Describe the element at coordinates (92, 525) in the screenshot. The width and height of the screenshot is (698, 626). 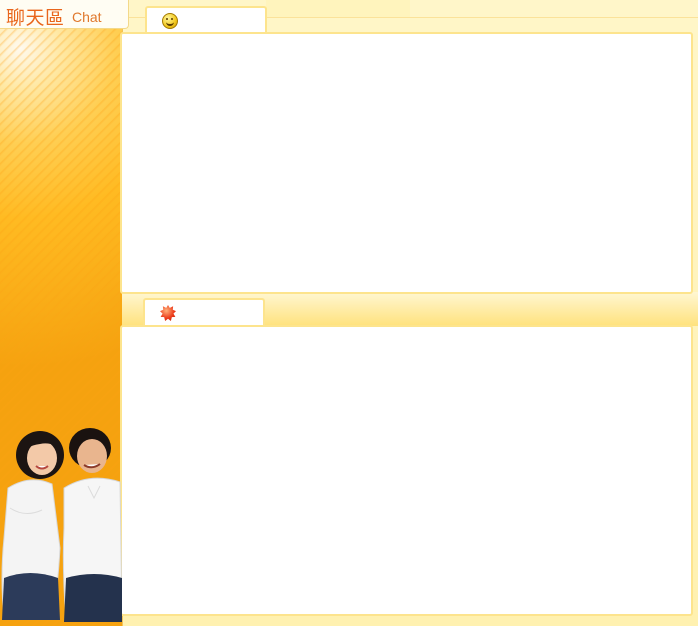
I see `man-figure` at that location.